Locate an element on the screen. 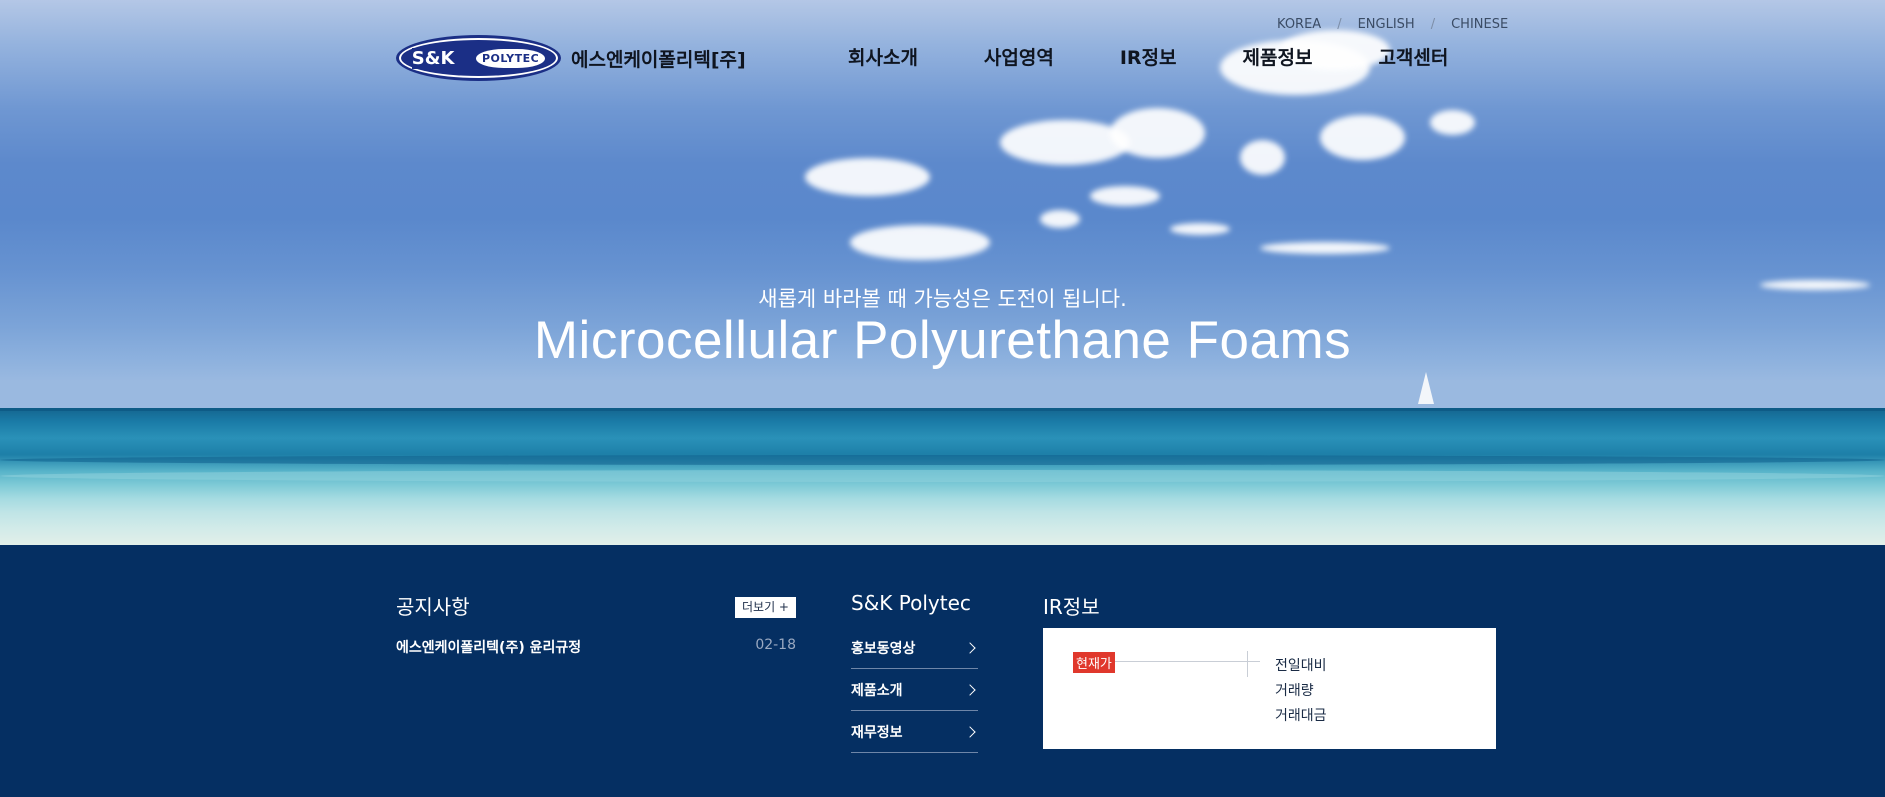  hero-subtitle: 새롭게 바라볼 때 가능성은 도전이 됩니다. is located at coordinates (942, 299).